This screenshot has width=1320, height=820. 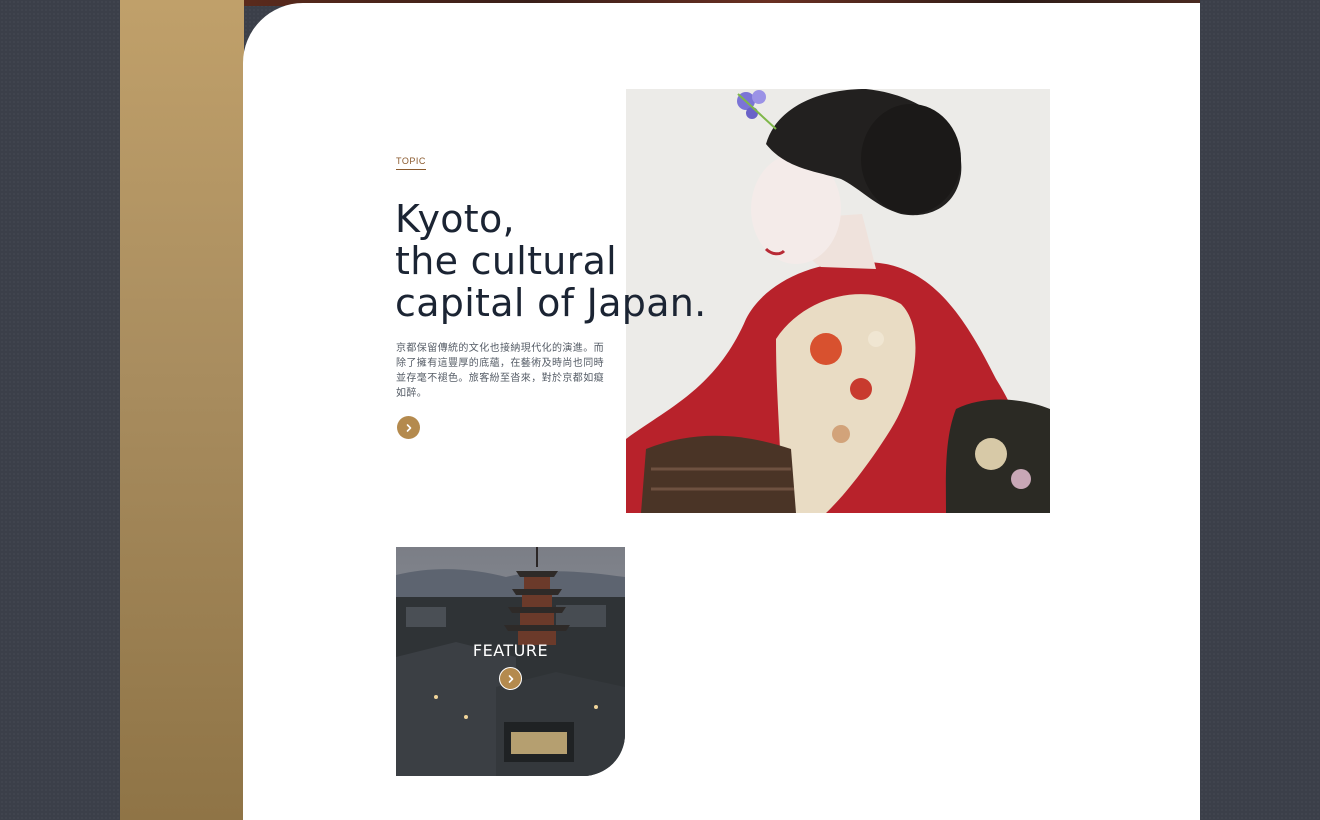 I want to click on feature-more-button, so click(x=510, y=678).